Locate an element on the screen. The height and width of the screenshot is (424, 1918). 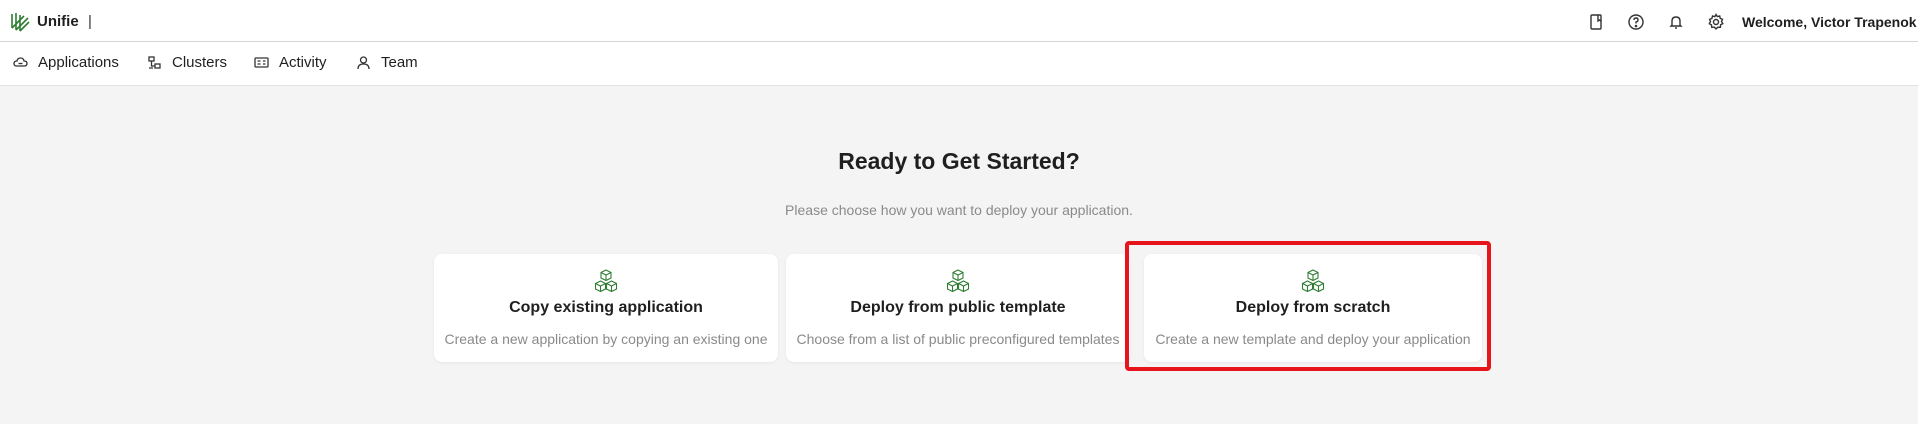
card-title: Deploy from public template is located at coordinates (958, 307).